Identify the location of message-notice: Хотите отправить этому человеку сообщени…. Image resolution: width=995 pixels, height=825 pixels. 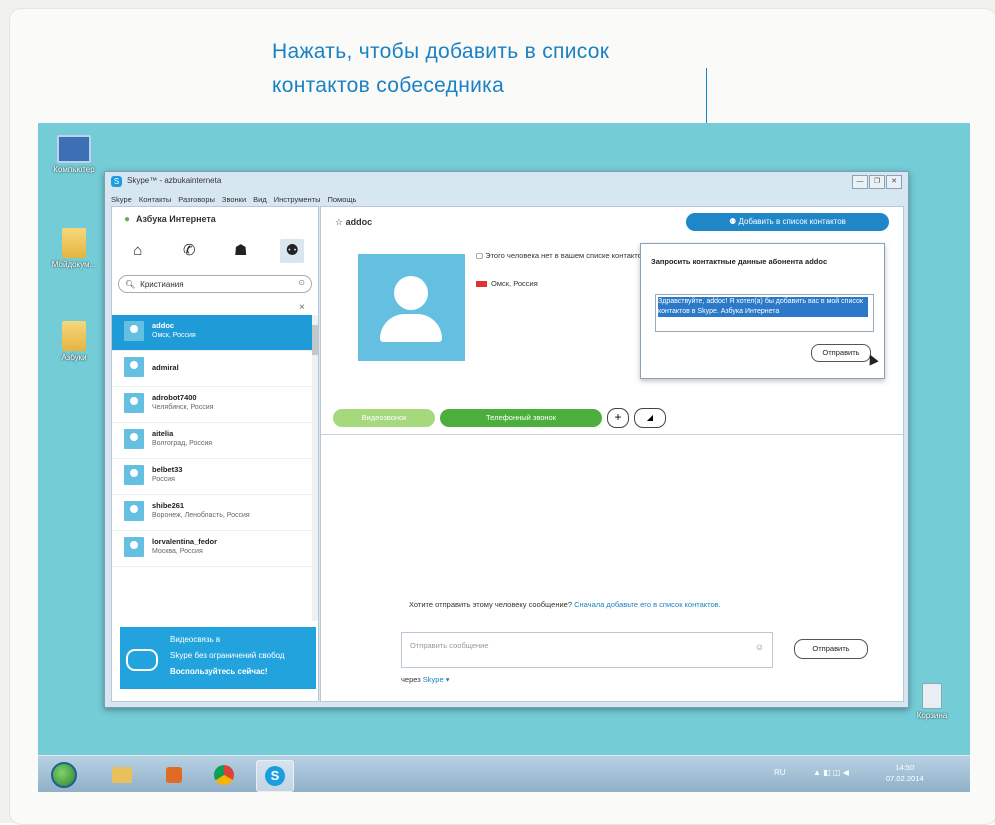
(599, 604).